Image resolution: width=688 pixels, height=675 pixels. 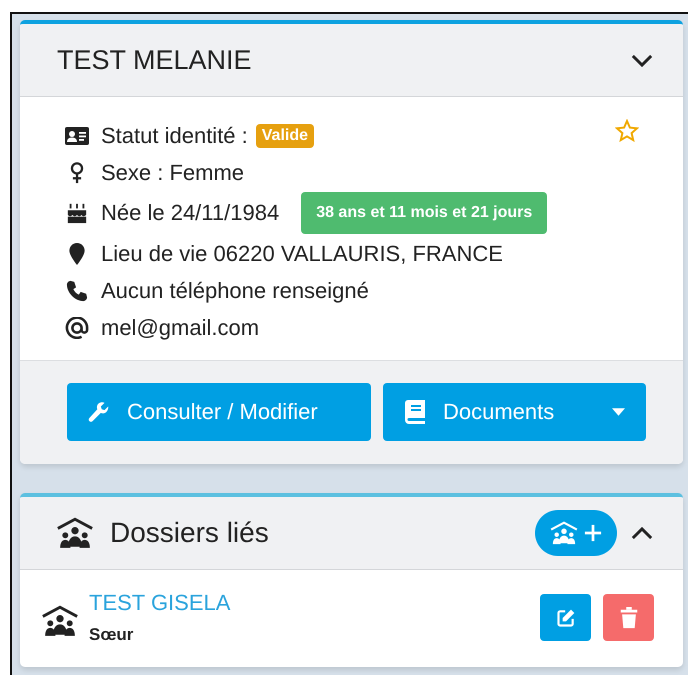 I want to click on linked-name-link: TEST GISELA, so click(x=159, y=603).